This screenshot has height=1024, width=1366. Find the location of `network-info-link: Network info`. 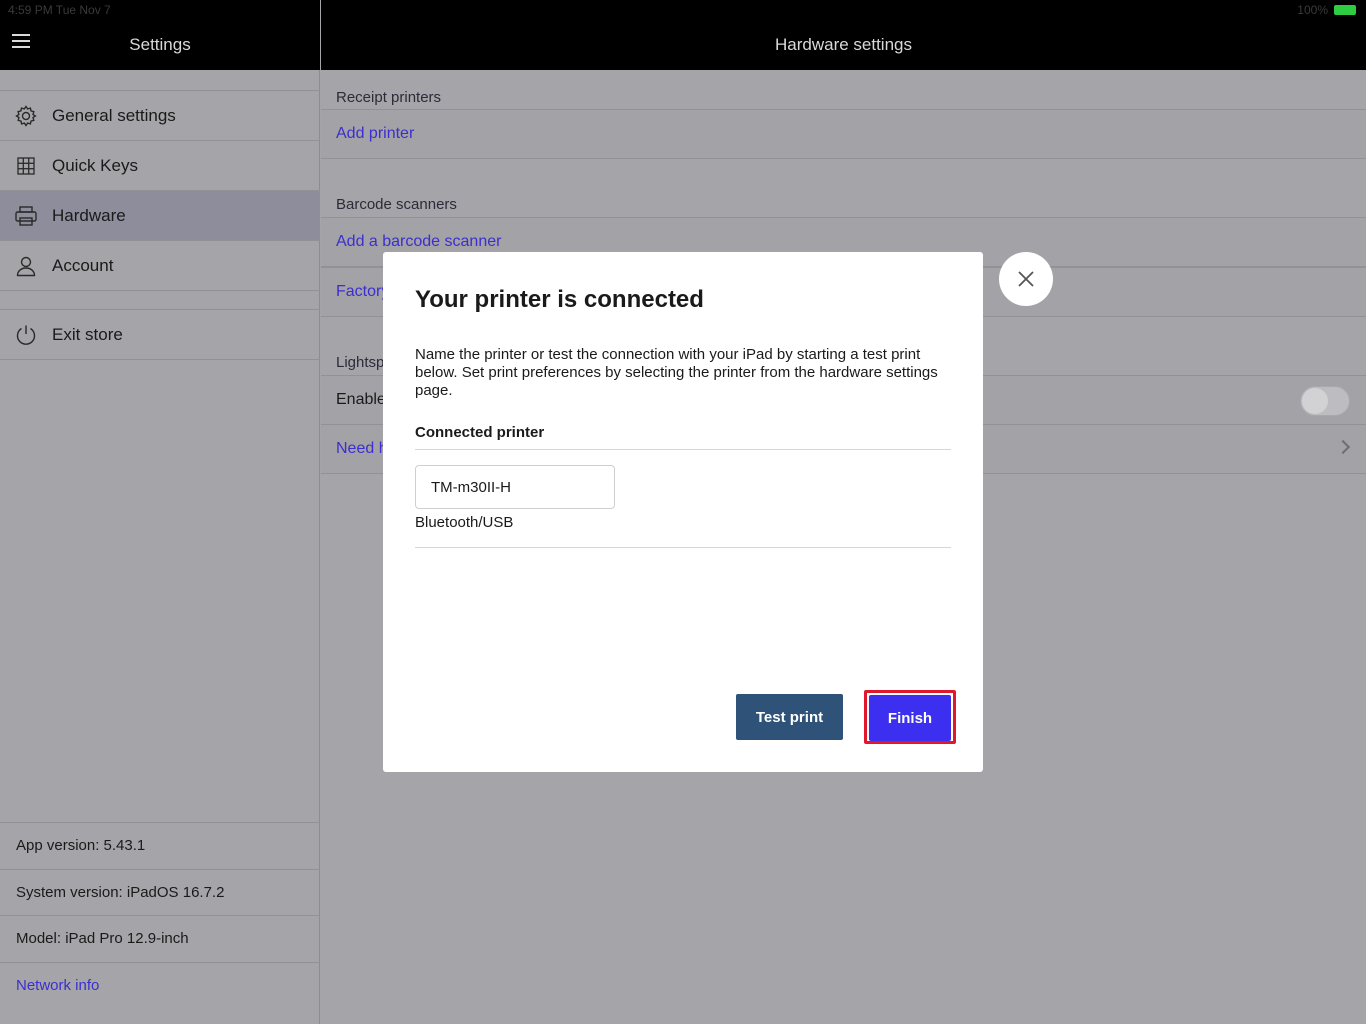

network-info-link: Network info is located at coordinates (160, 986).